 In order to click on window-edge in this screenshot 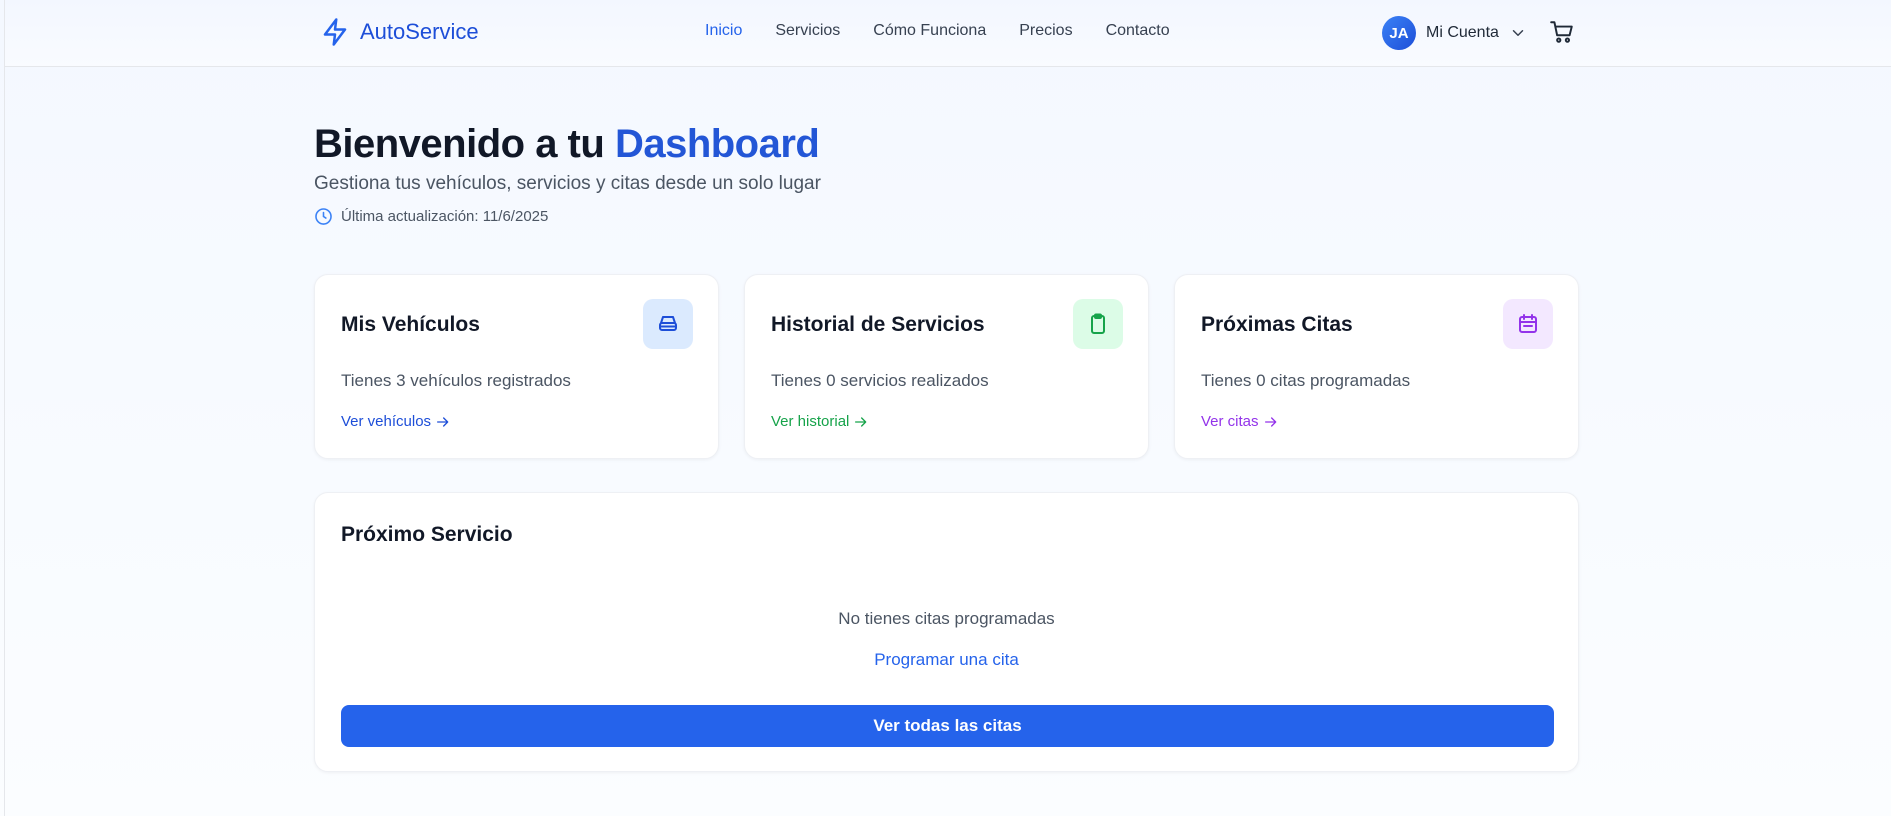, I will do `click(4, 408)`.